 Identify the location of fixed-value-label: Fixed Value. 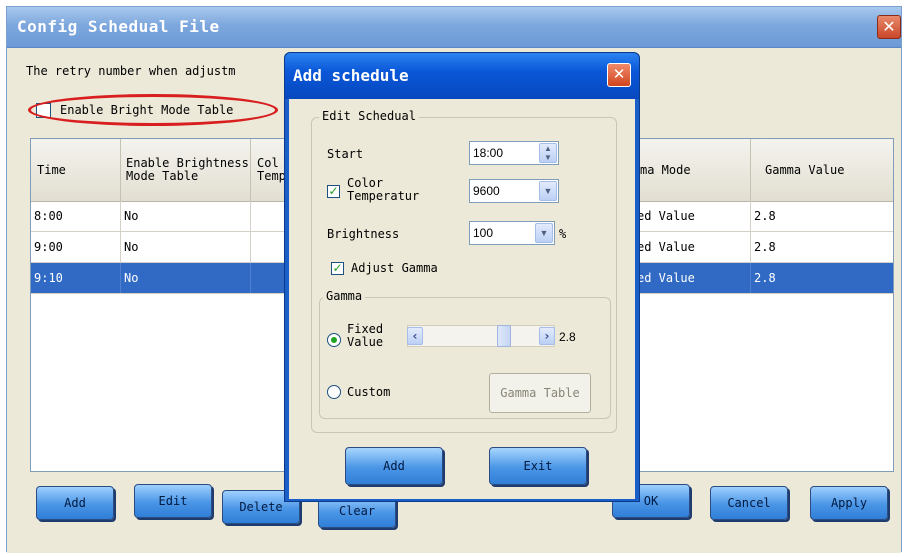
(365, 336).